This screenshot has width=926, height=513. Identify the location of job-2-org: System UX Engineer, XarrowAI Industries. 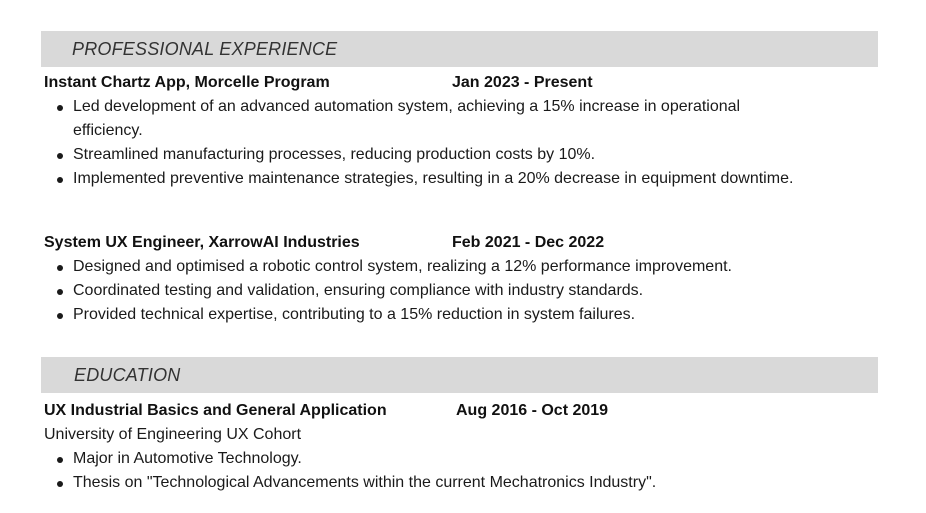
(202, 242).